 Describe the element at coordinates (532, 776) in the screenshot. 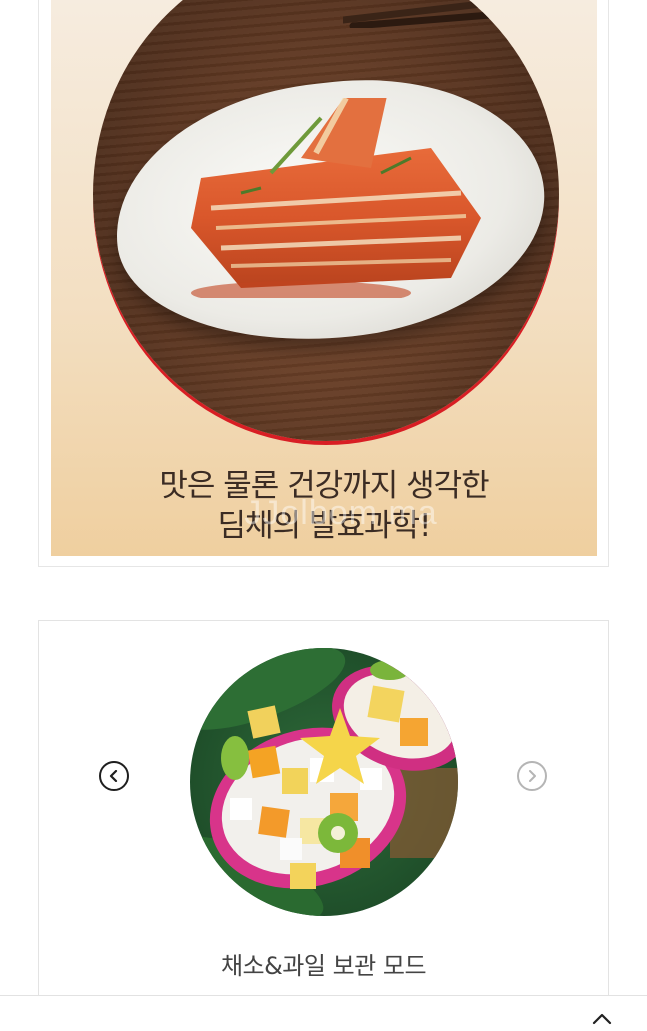

I see `chevron-right-circle-icon` at that location.